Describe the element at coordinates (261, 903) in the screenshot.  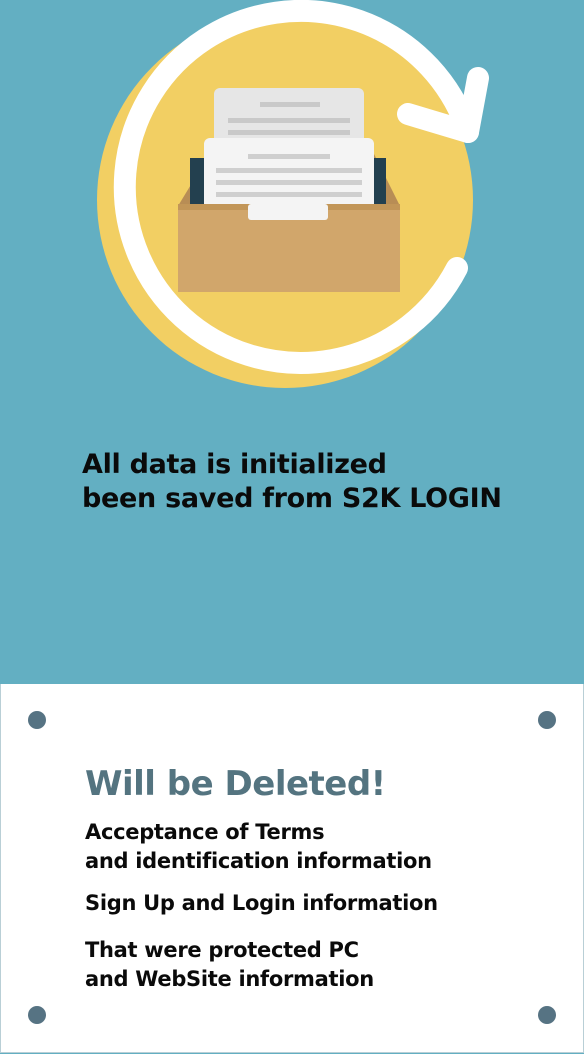
I see `notice-item-line: Sign Up and Login information` at that location.